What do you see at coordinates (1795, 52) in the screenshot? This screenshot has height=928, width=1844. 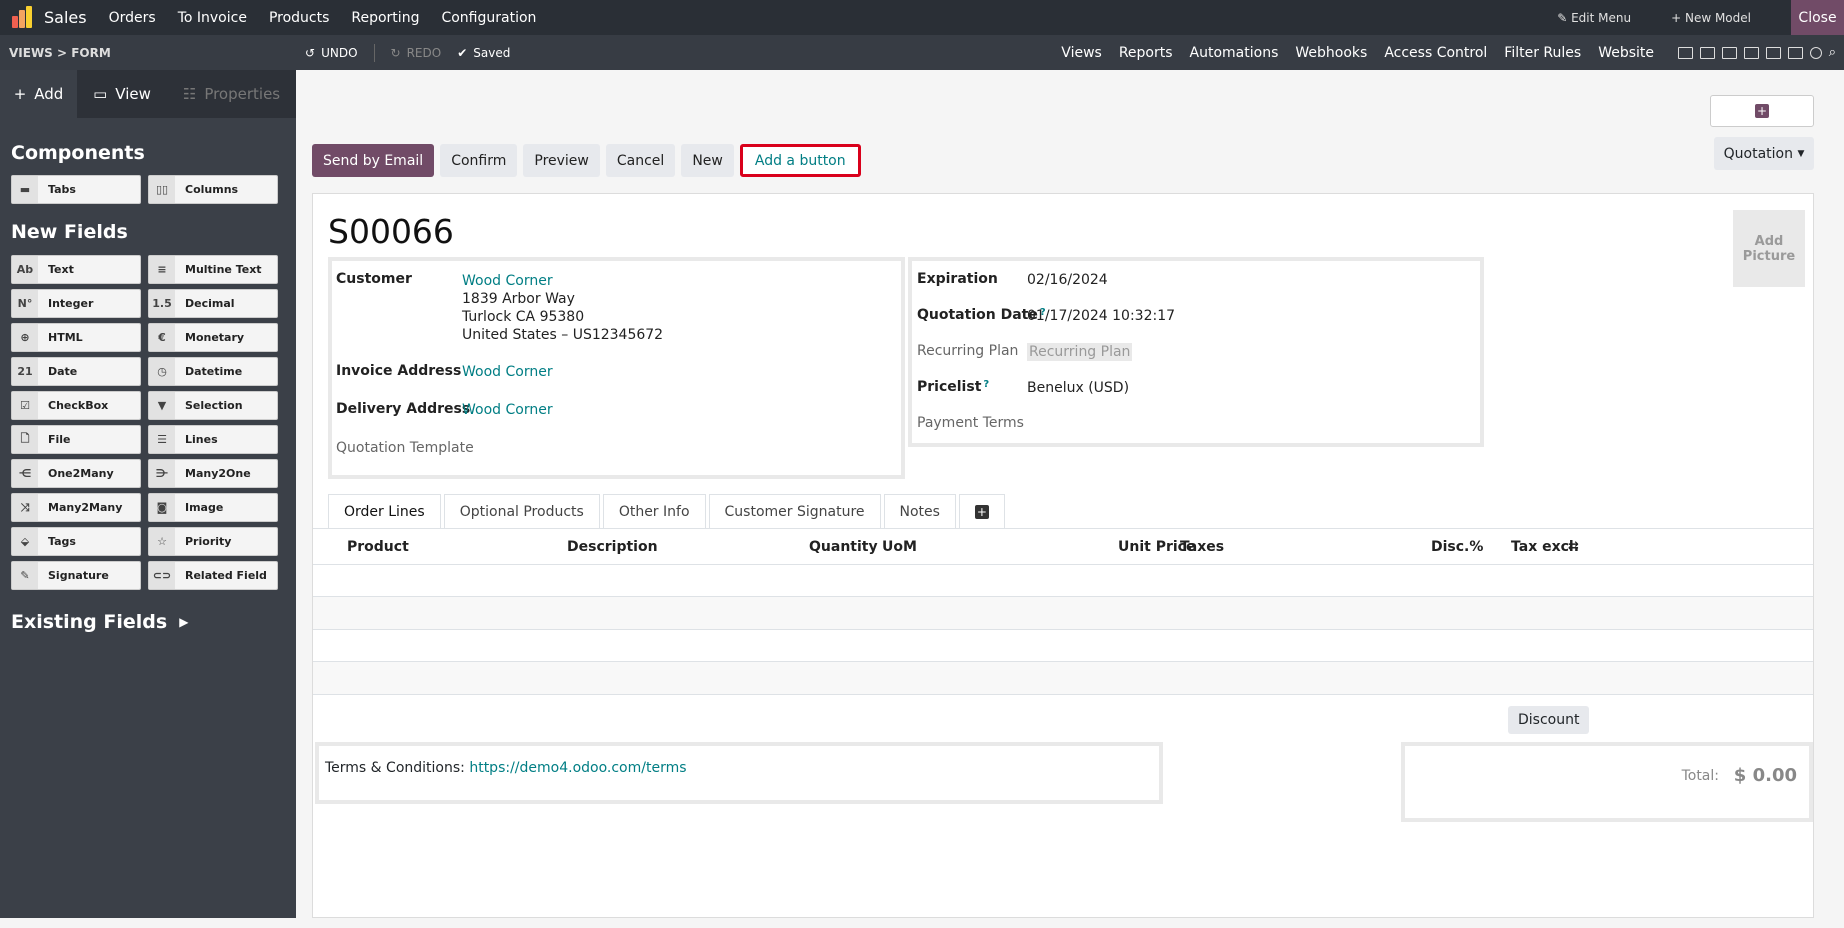 I see `pivot-view-icon` at bounding box center [1795, 52].